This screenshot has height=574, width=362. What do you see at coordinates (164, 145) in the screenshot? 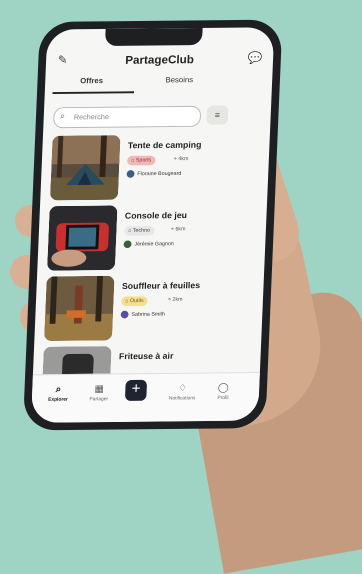
I see `item-title: Tente de camping` at bounding box center [164, 145].